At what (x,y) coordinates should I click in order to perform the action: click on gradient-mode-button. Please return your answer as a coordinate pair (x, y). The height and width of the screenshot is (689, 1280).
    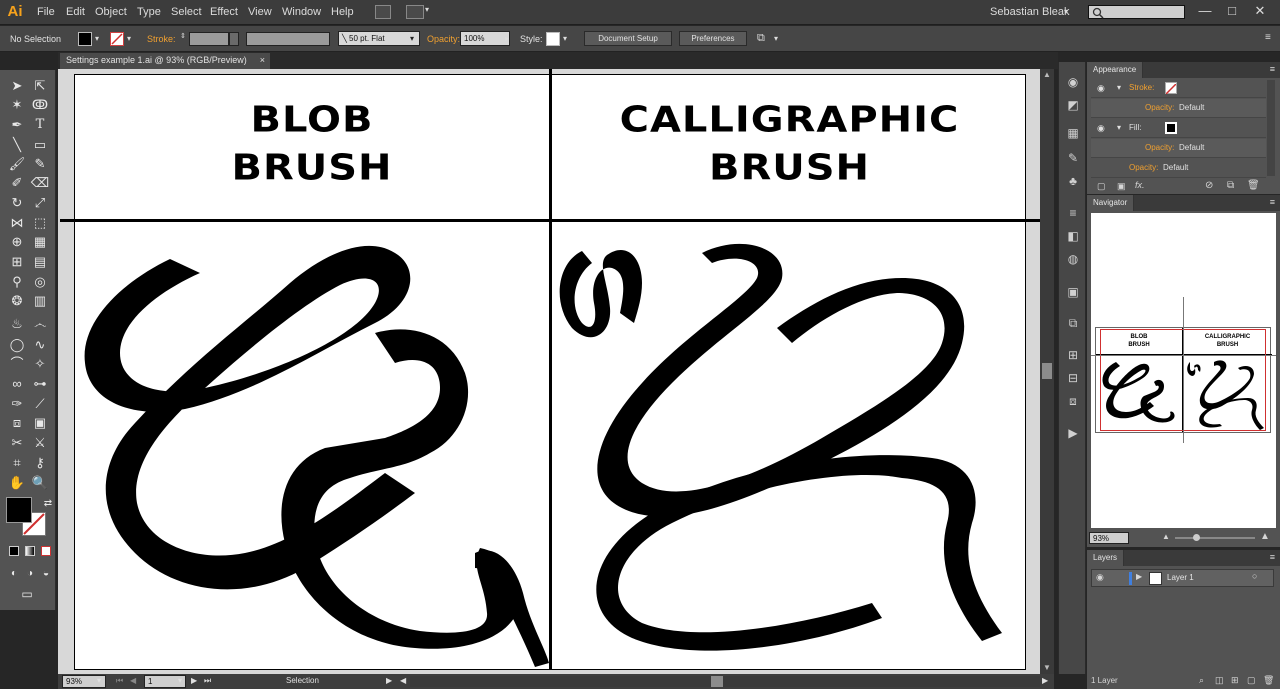
    Looking at the image, I should click on (30, 551).